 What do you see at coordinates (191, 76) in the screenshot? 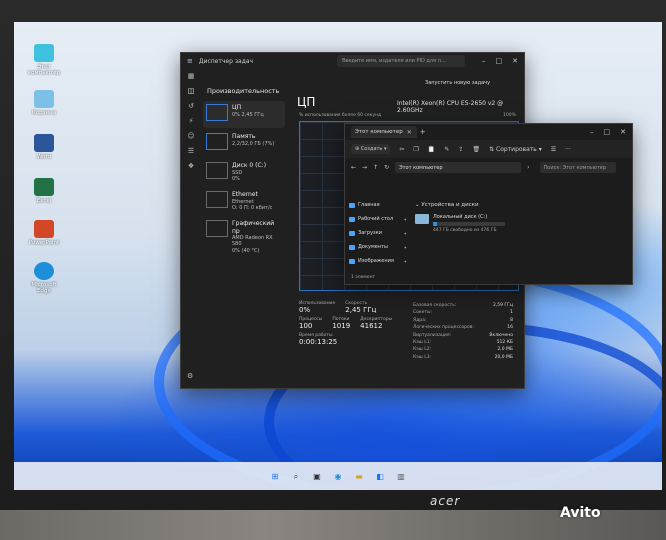
I see `processes-icon: ▦` at bounding box center [191, 76].